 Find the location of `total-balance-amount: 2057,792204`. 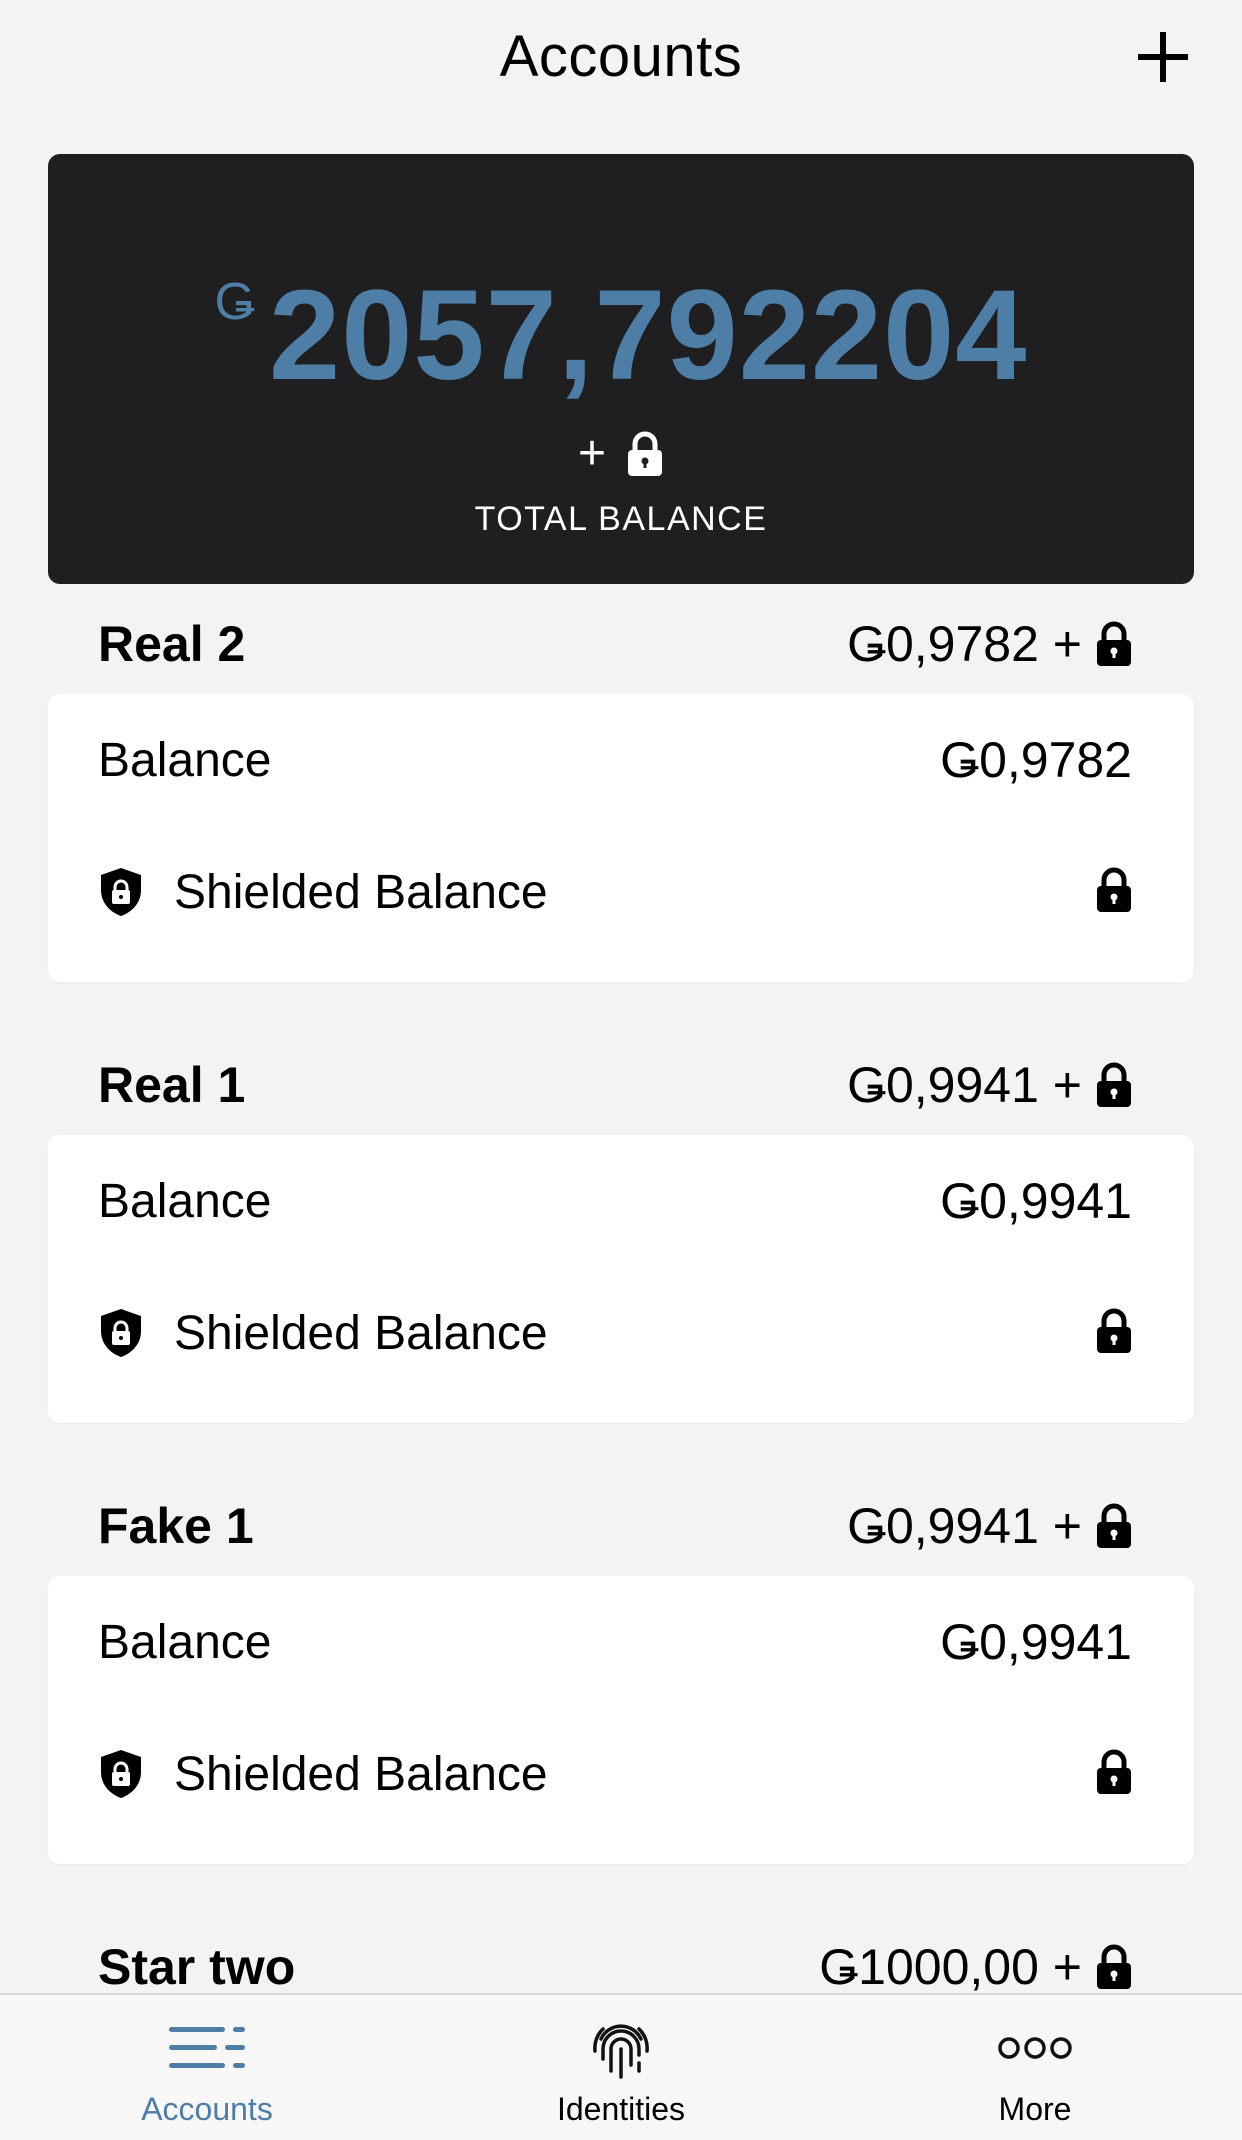

total-balance-amount: 2057,792204 is located at coordinates (648, 335).